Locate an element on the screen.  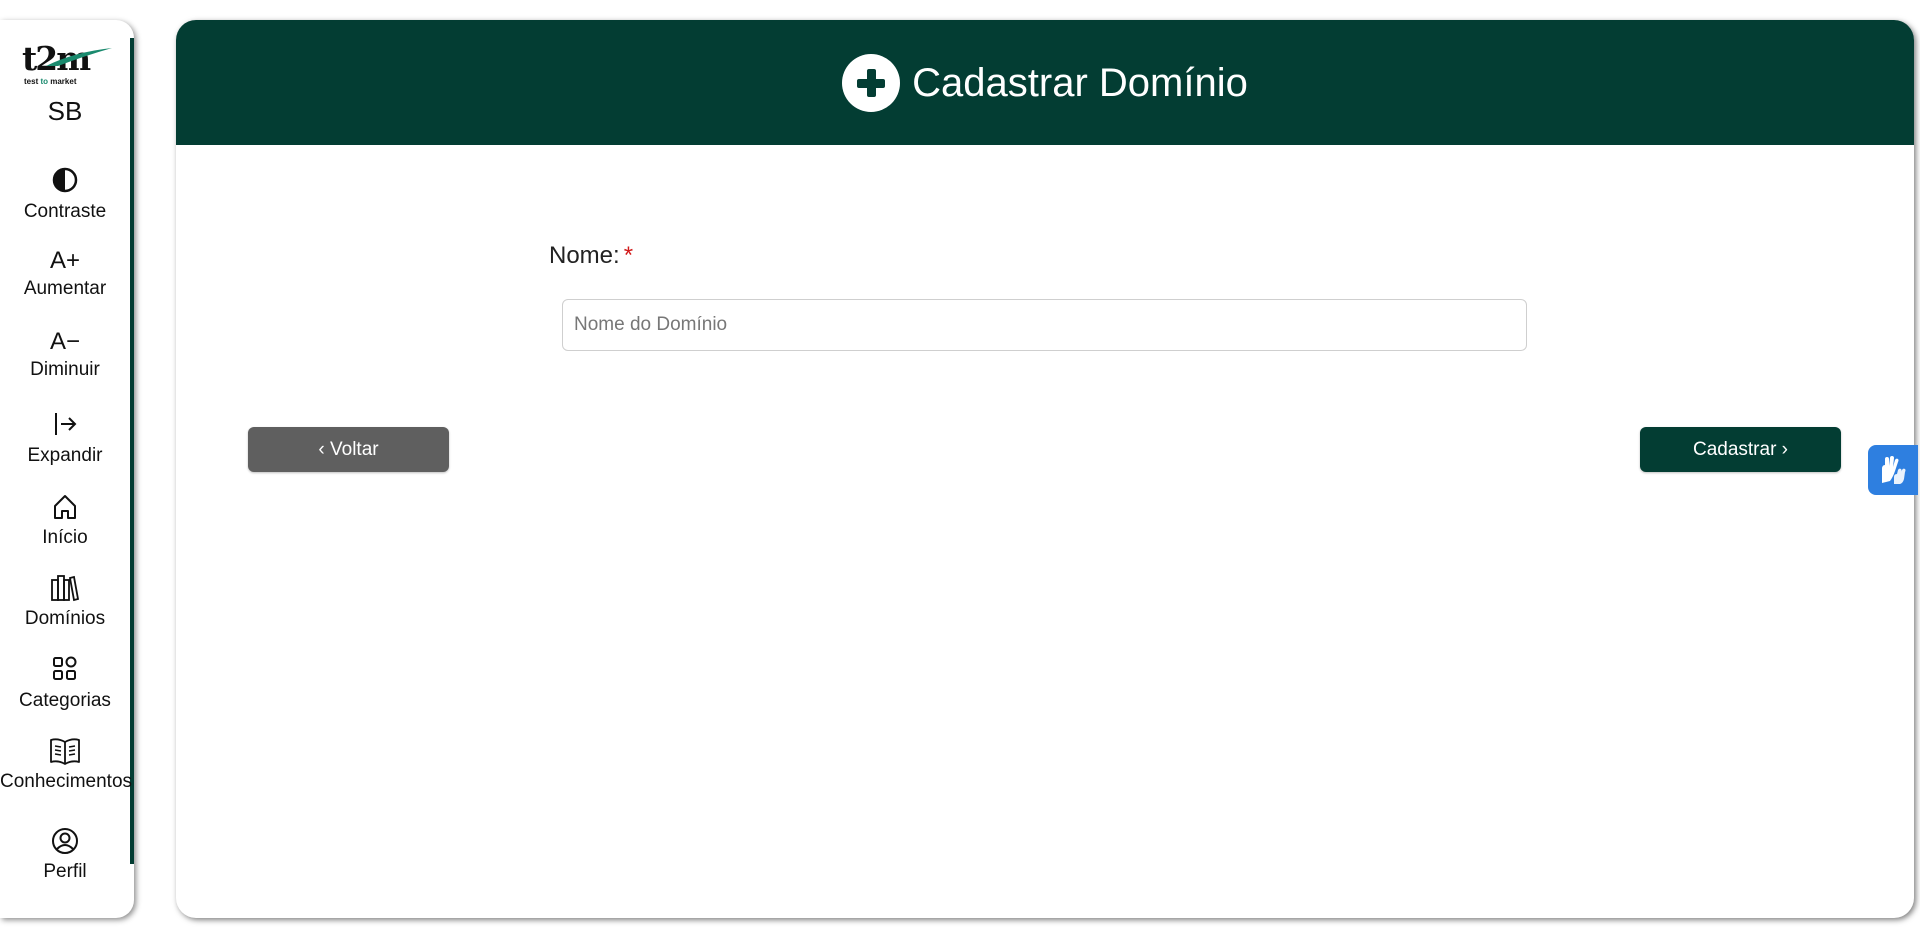
sidebar-item-label: Domínios is located at coordinates (65, 618).